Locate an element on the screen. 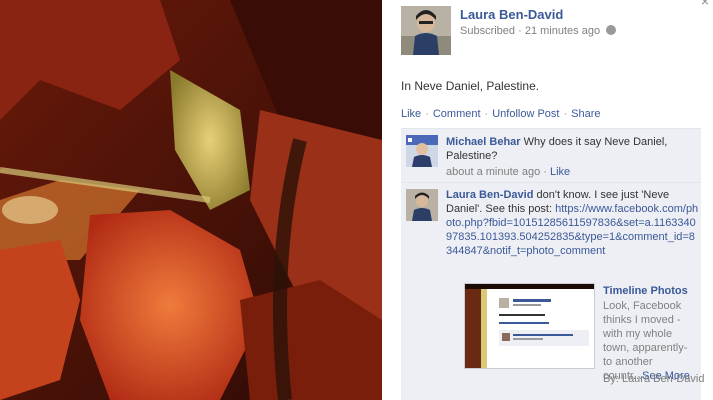 The height and width of the screenshot is (400, 713). subscribed-label: Subscribed is located at coordinates (487, 31).